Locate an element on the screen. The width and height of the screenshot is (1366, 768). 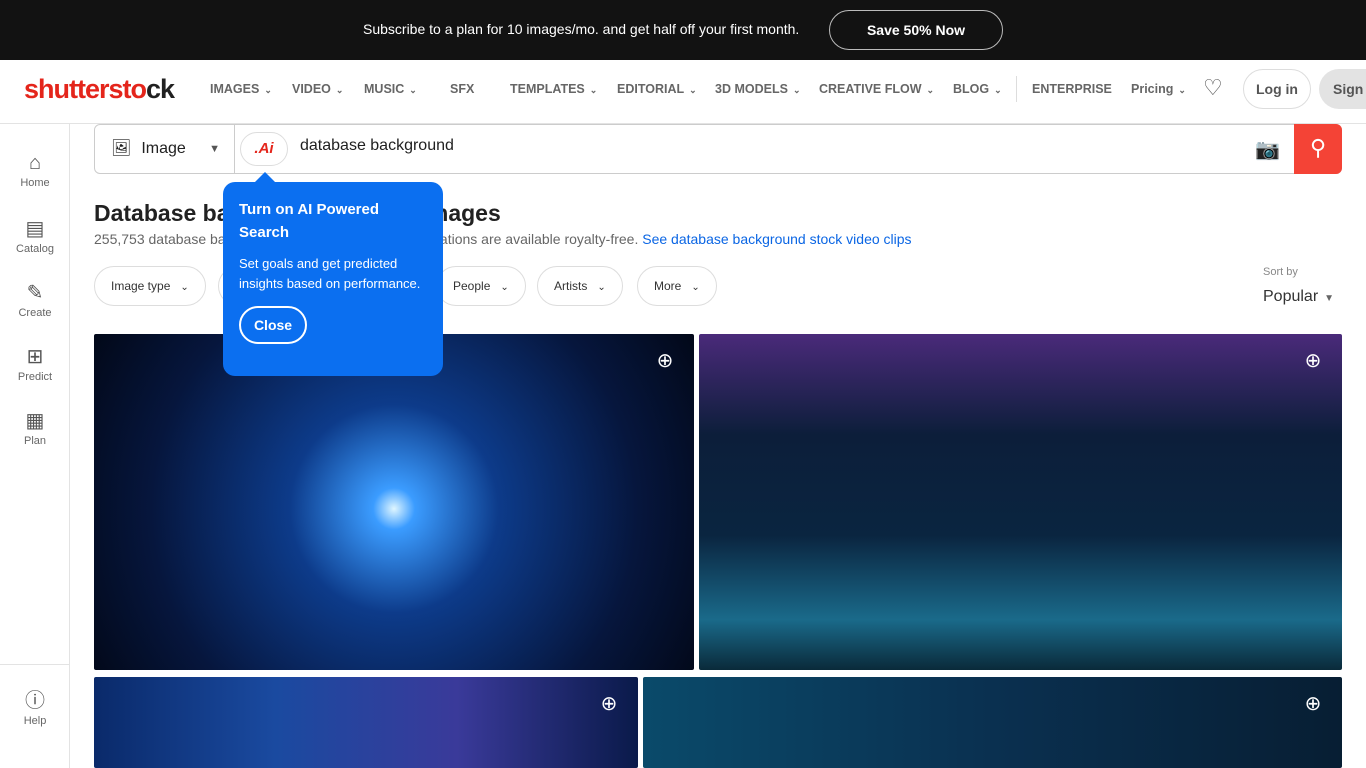
filter-artists: Artists ⌄ is located at coordinates (580, 286).